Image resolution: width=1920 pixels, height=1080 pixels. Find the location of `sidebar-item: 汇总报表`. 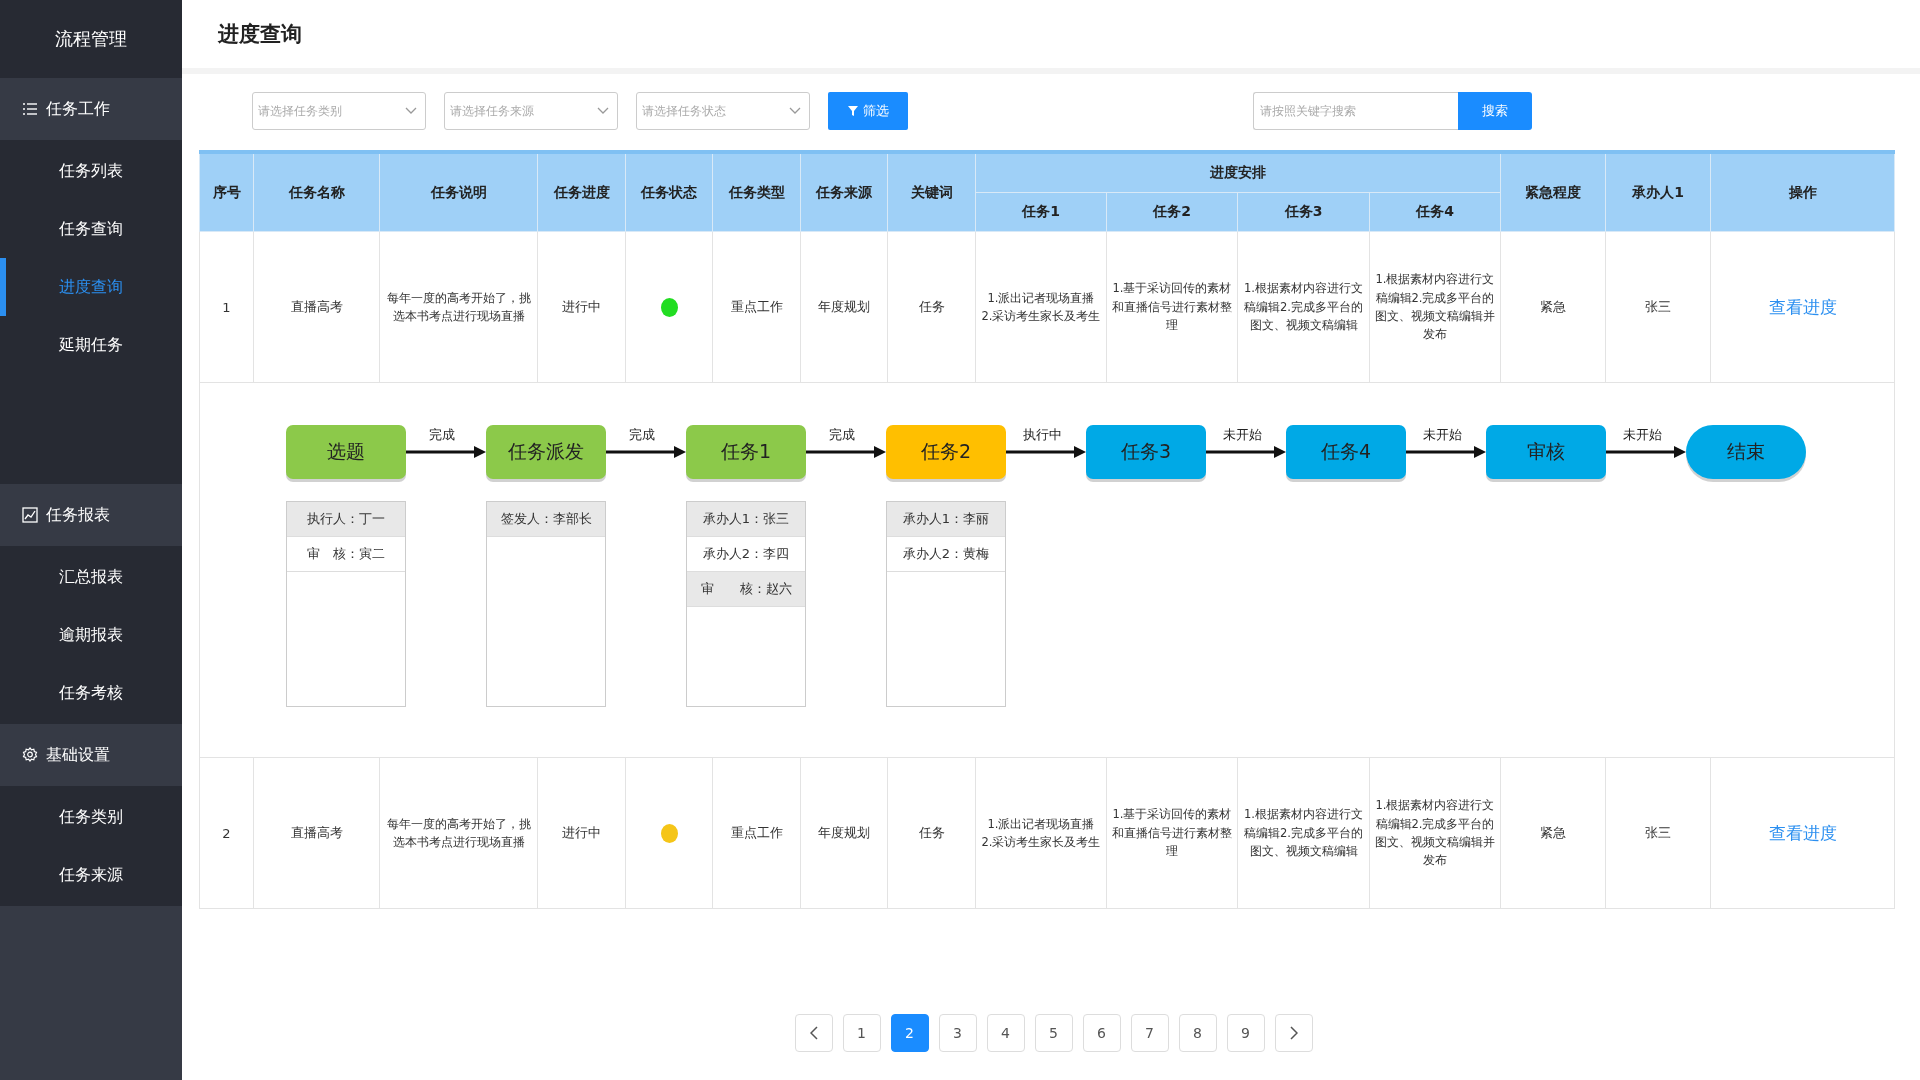

sidebar-item: 汇总报表 is located at coordinates (91, 577).